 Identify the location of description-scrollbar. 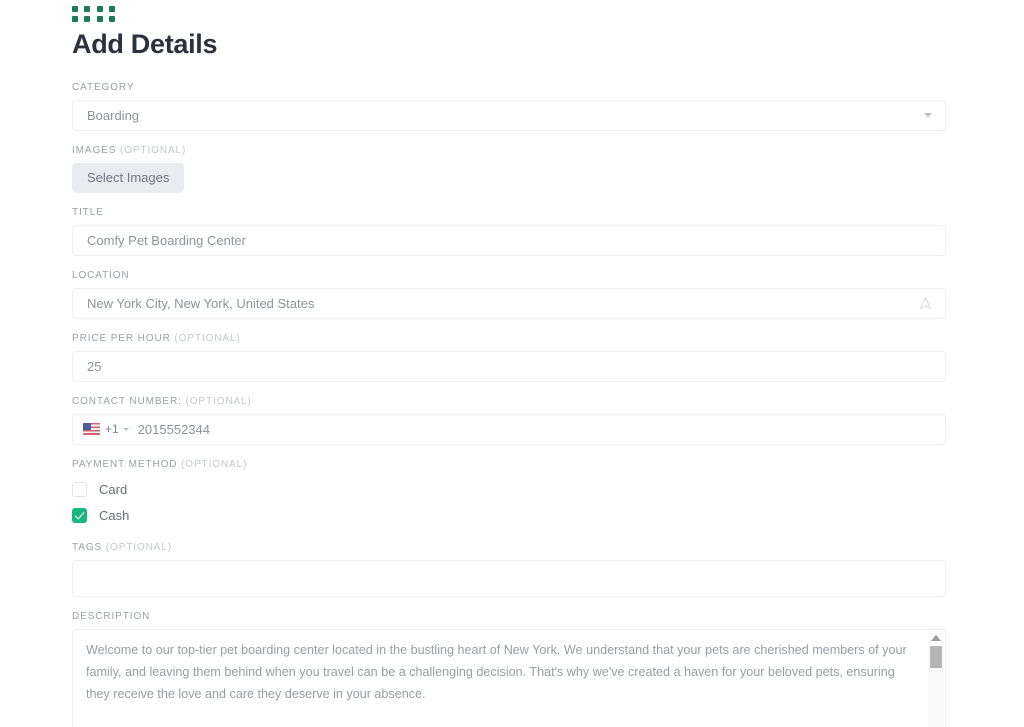
(936, 678).